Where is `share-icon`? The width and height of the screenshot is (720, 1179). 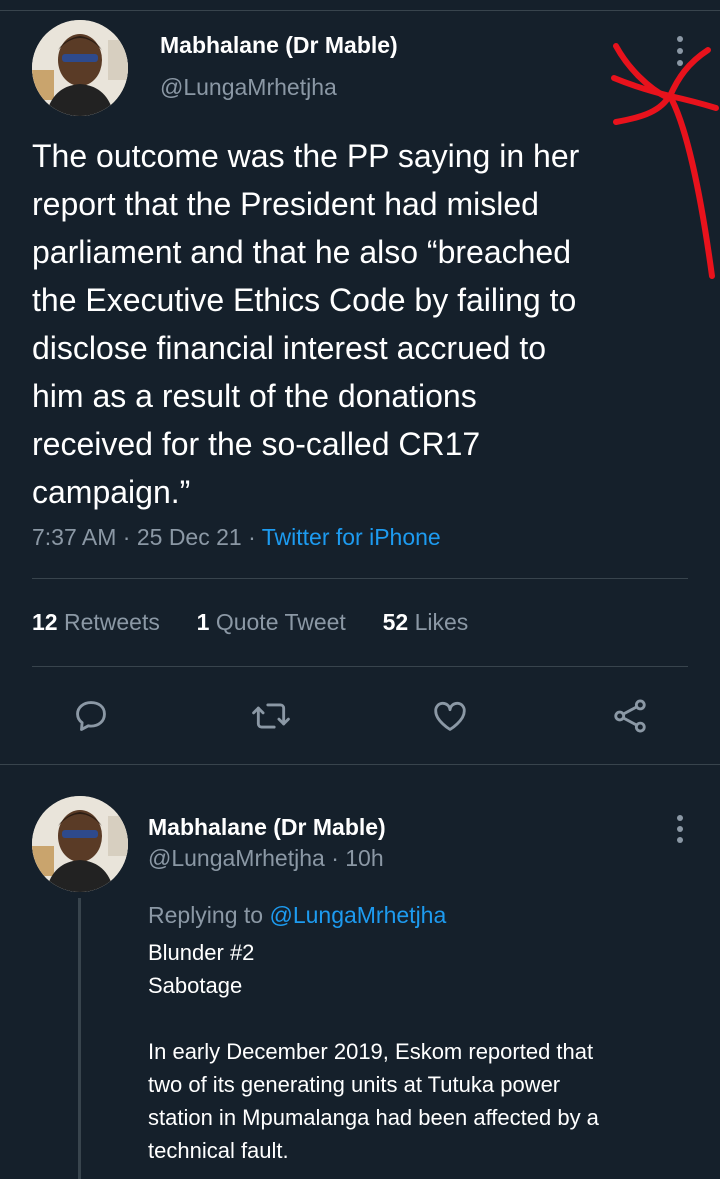
share-icon is located at coordinates (630, 716).